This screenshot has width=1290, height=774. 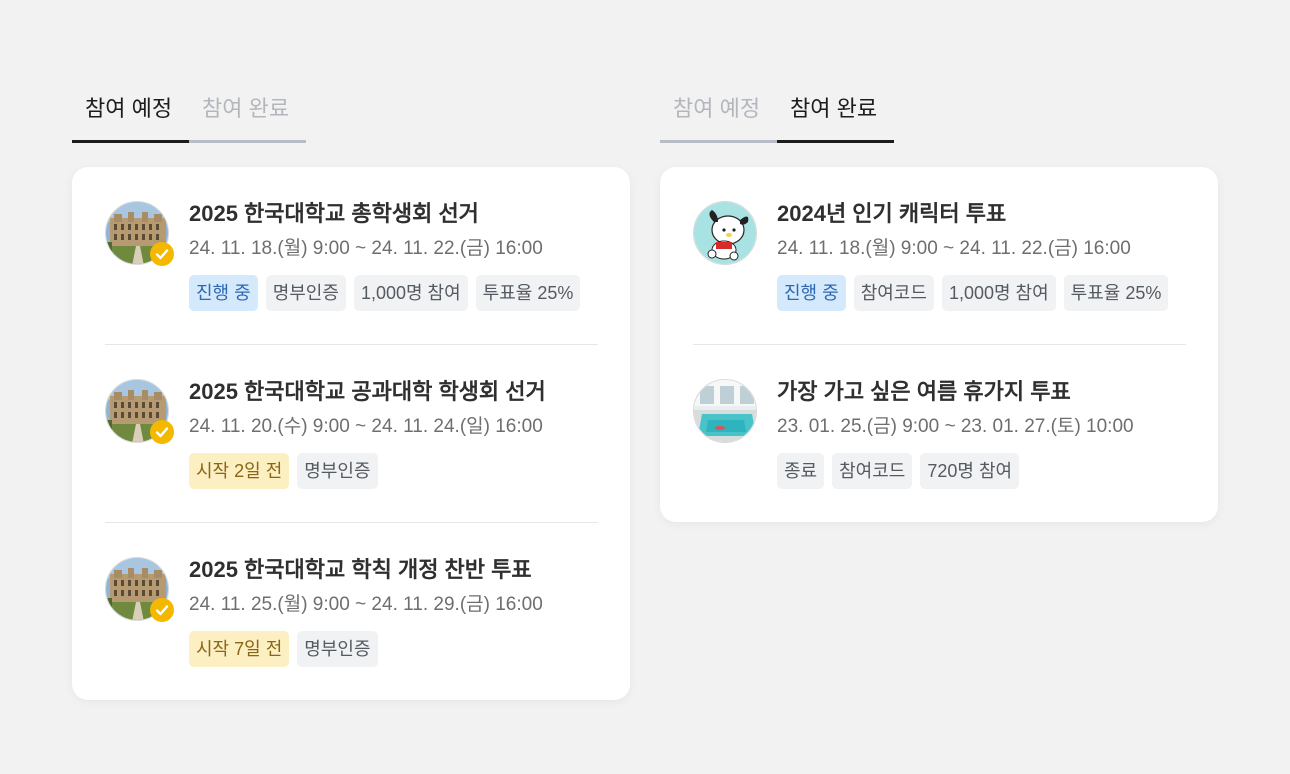 I want to click on status-badge: 시작 7일 전, so click(x=239, y=649).